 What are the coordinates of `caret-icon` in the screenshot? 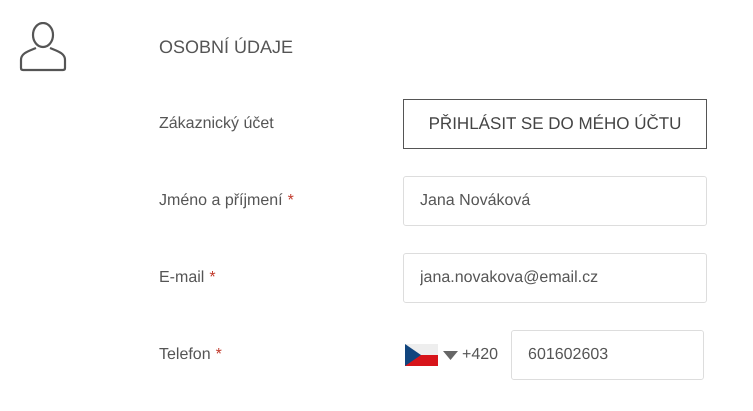 It's located at (450, 355).